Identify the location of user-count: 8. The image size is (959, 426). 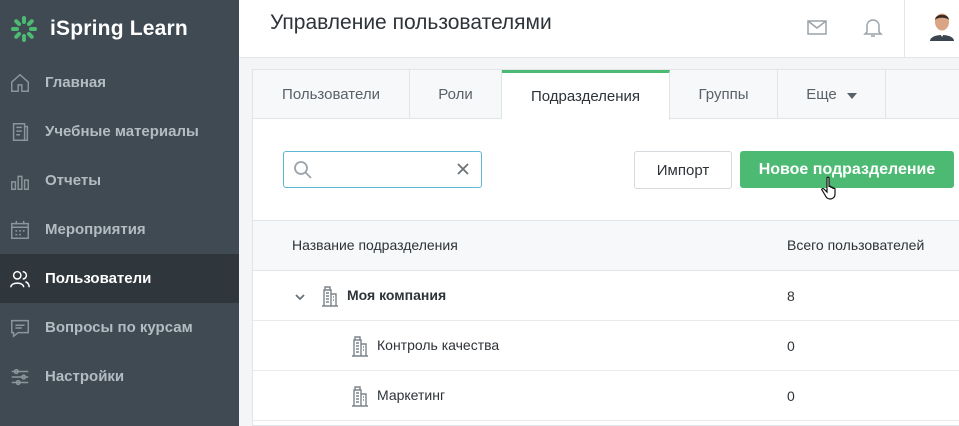
(791, 296).